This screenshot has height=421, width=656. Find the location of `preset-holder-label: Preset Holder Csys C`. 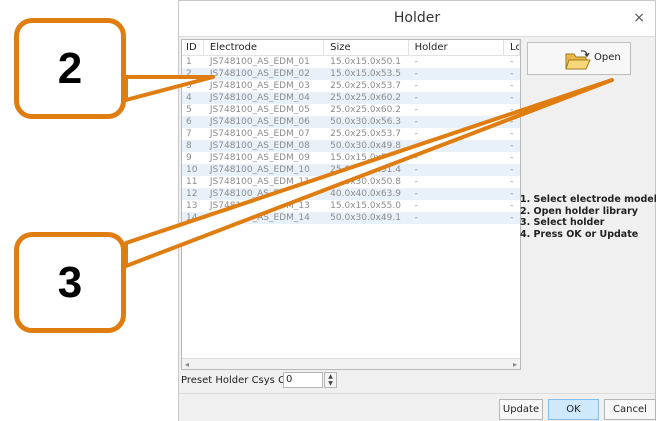

preset-holder-label: Preset Holder Csys C is located at coordinates (233, 380).